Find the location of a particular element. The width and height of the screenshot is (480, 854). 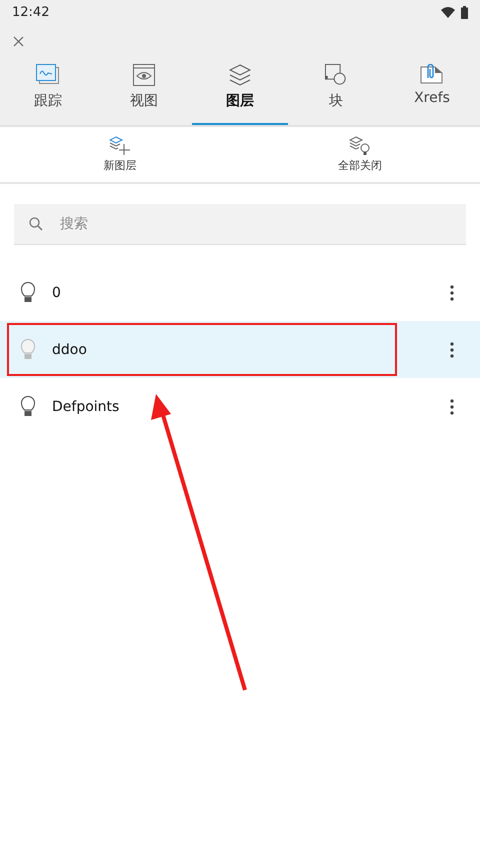

tab: Xrefs is located at coordinates (432, 91).